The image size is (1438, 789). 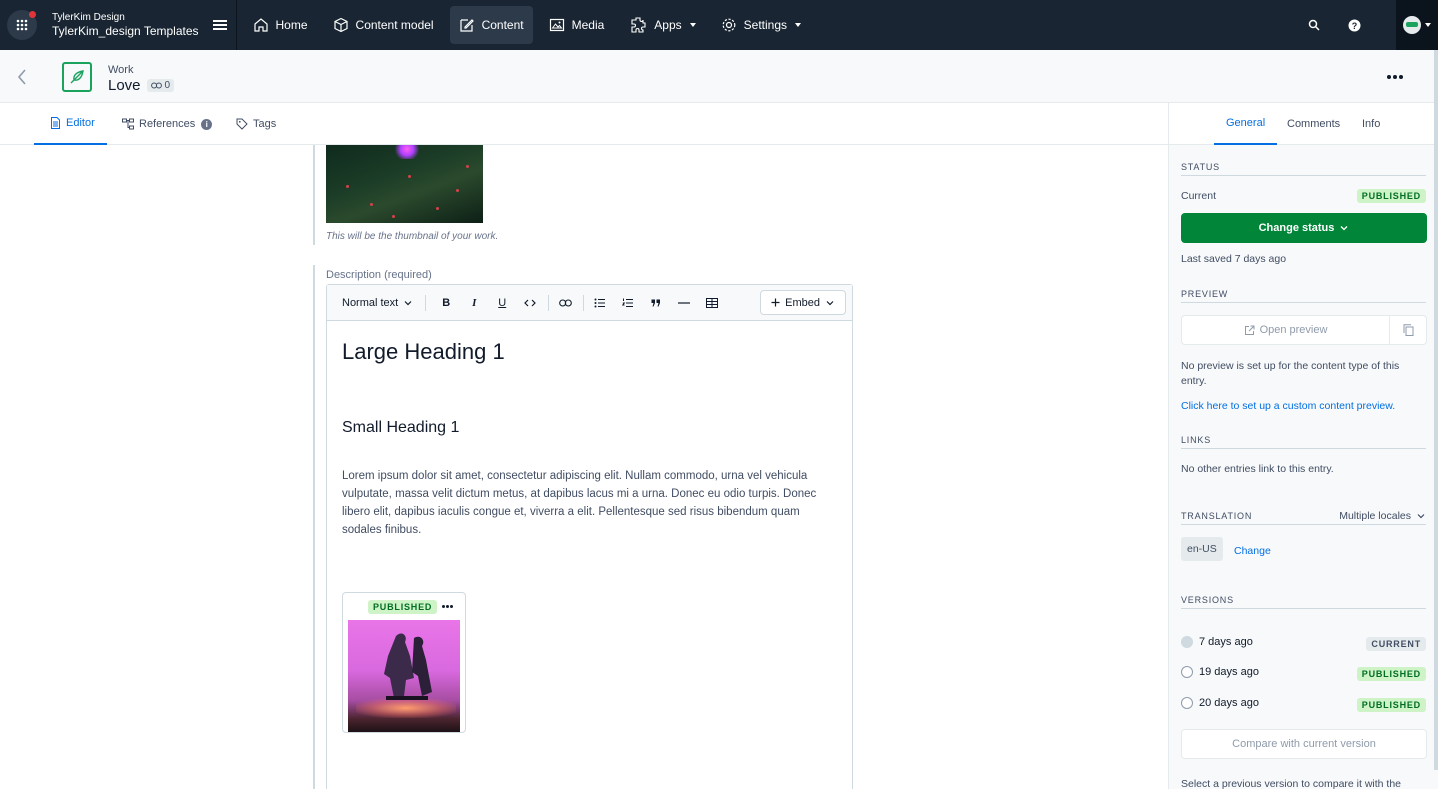 What do you see at coordinates (466, 25) in the screenshot?
I see `content-icon` at bounding box center [466, 25].